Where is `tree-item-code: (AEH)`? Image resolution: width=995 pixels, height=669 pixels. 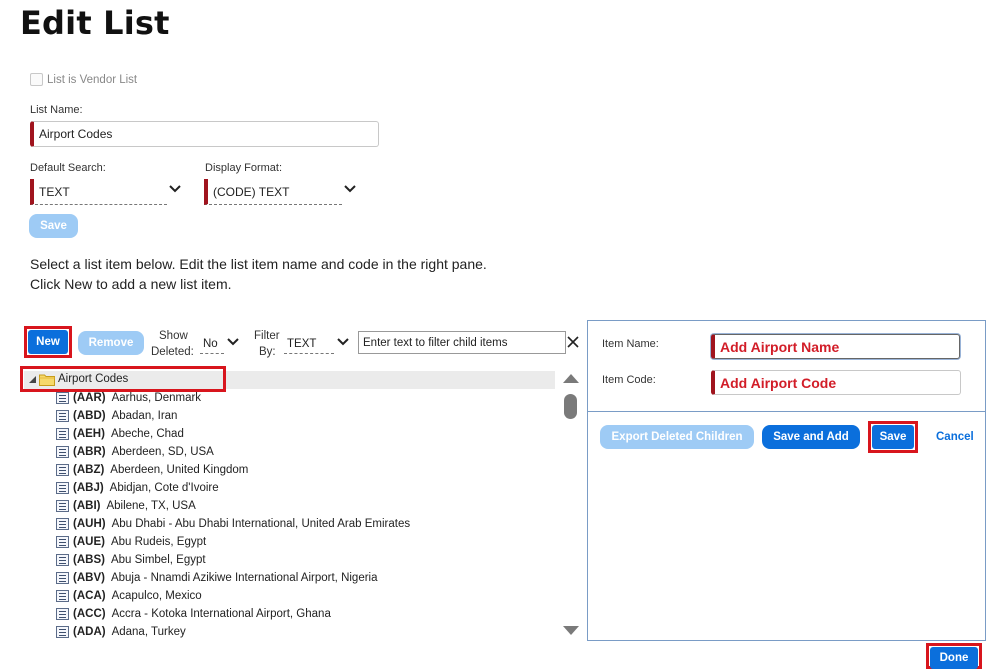
tree-item-code: (AEH) is located at coordinates (89, 434).